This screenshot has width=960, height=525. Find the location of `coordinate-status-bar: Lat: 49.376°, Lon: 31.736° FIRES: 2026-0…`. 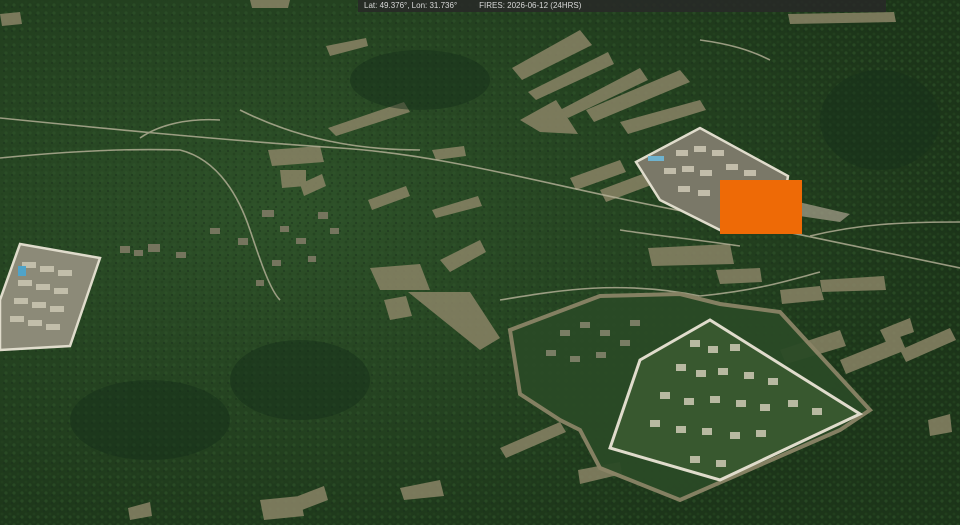

coordinate-status-bar: Lat: 49.376°, Lon: 31.736° FIRES: 2026-0… is located at coordinates (622, 6).